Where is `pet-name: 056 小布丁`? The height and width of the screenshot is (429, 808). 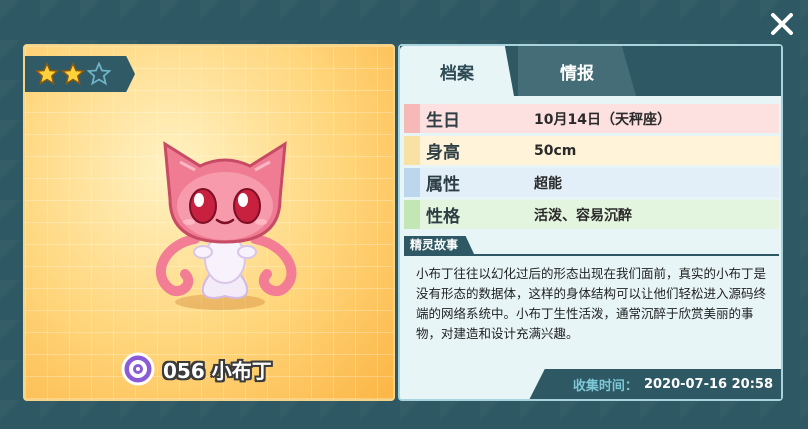 pet-name: 056 小布丁 is located at coordinates (217, 370).